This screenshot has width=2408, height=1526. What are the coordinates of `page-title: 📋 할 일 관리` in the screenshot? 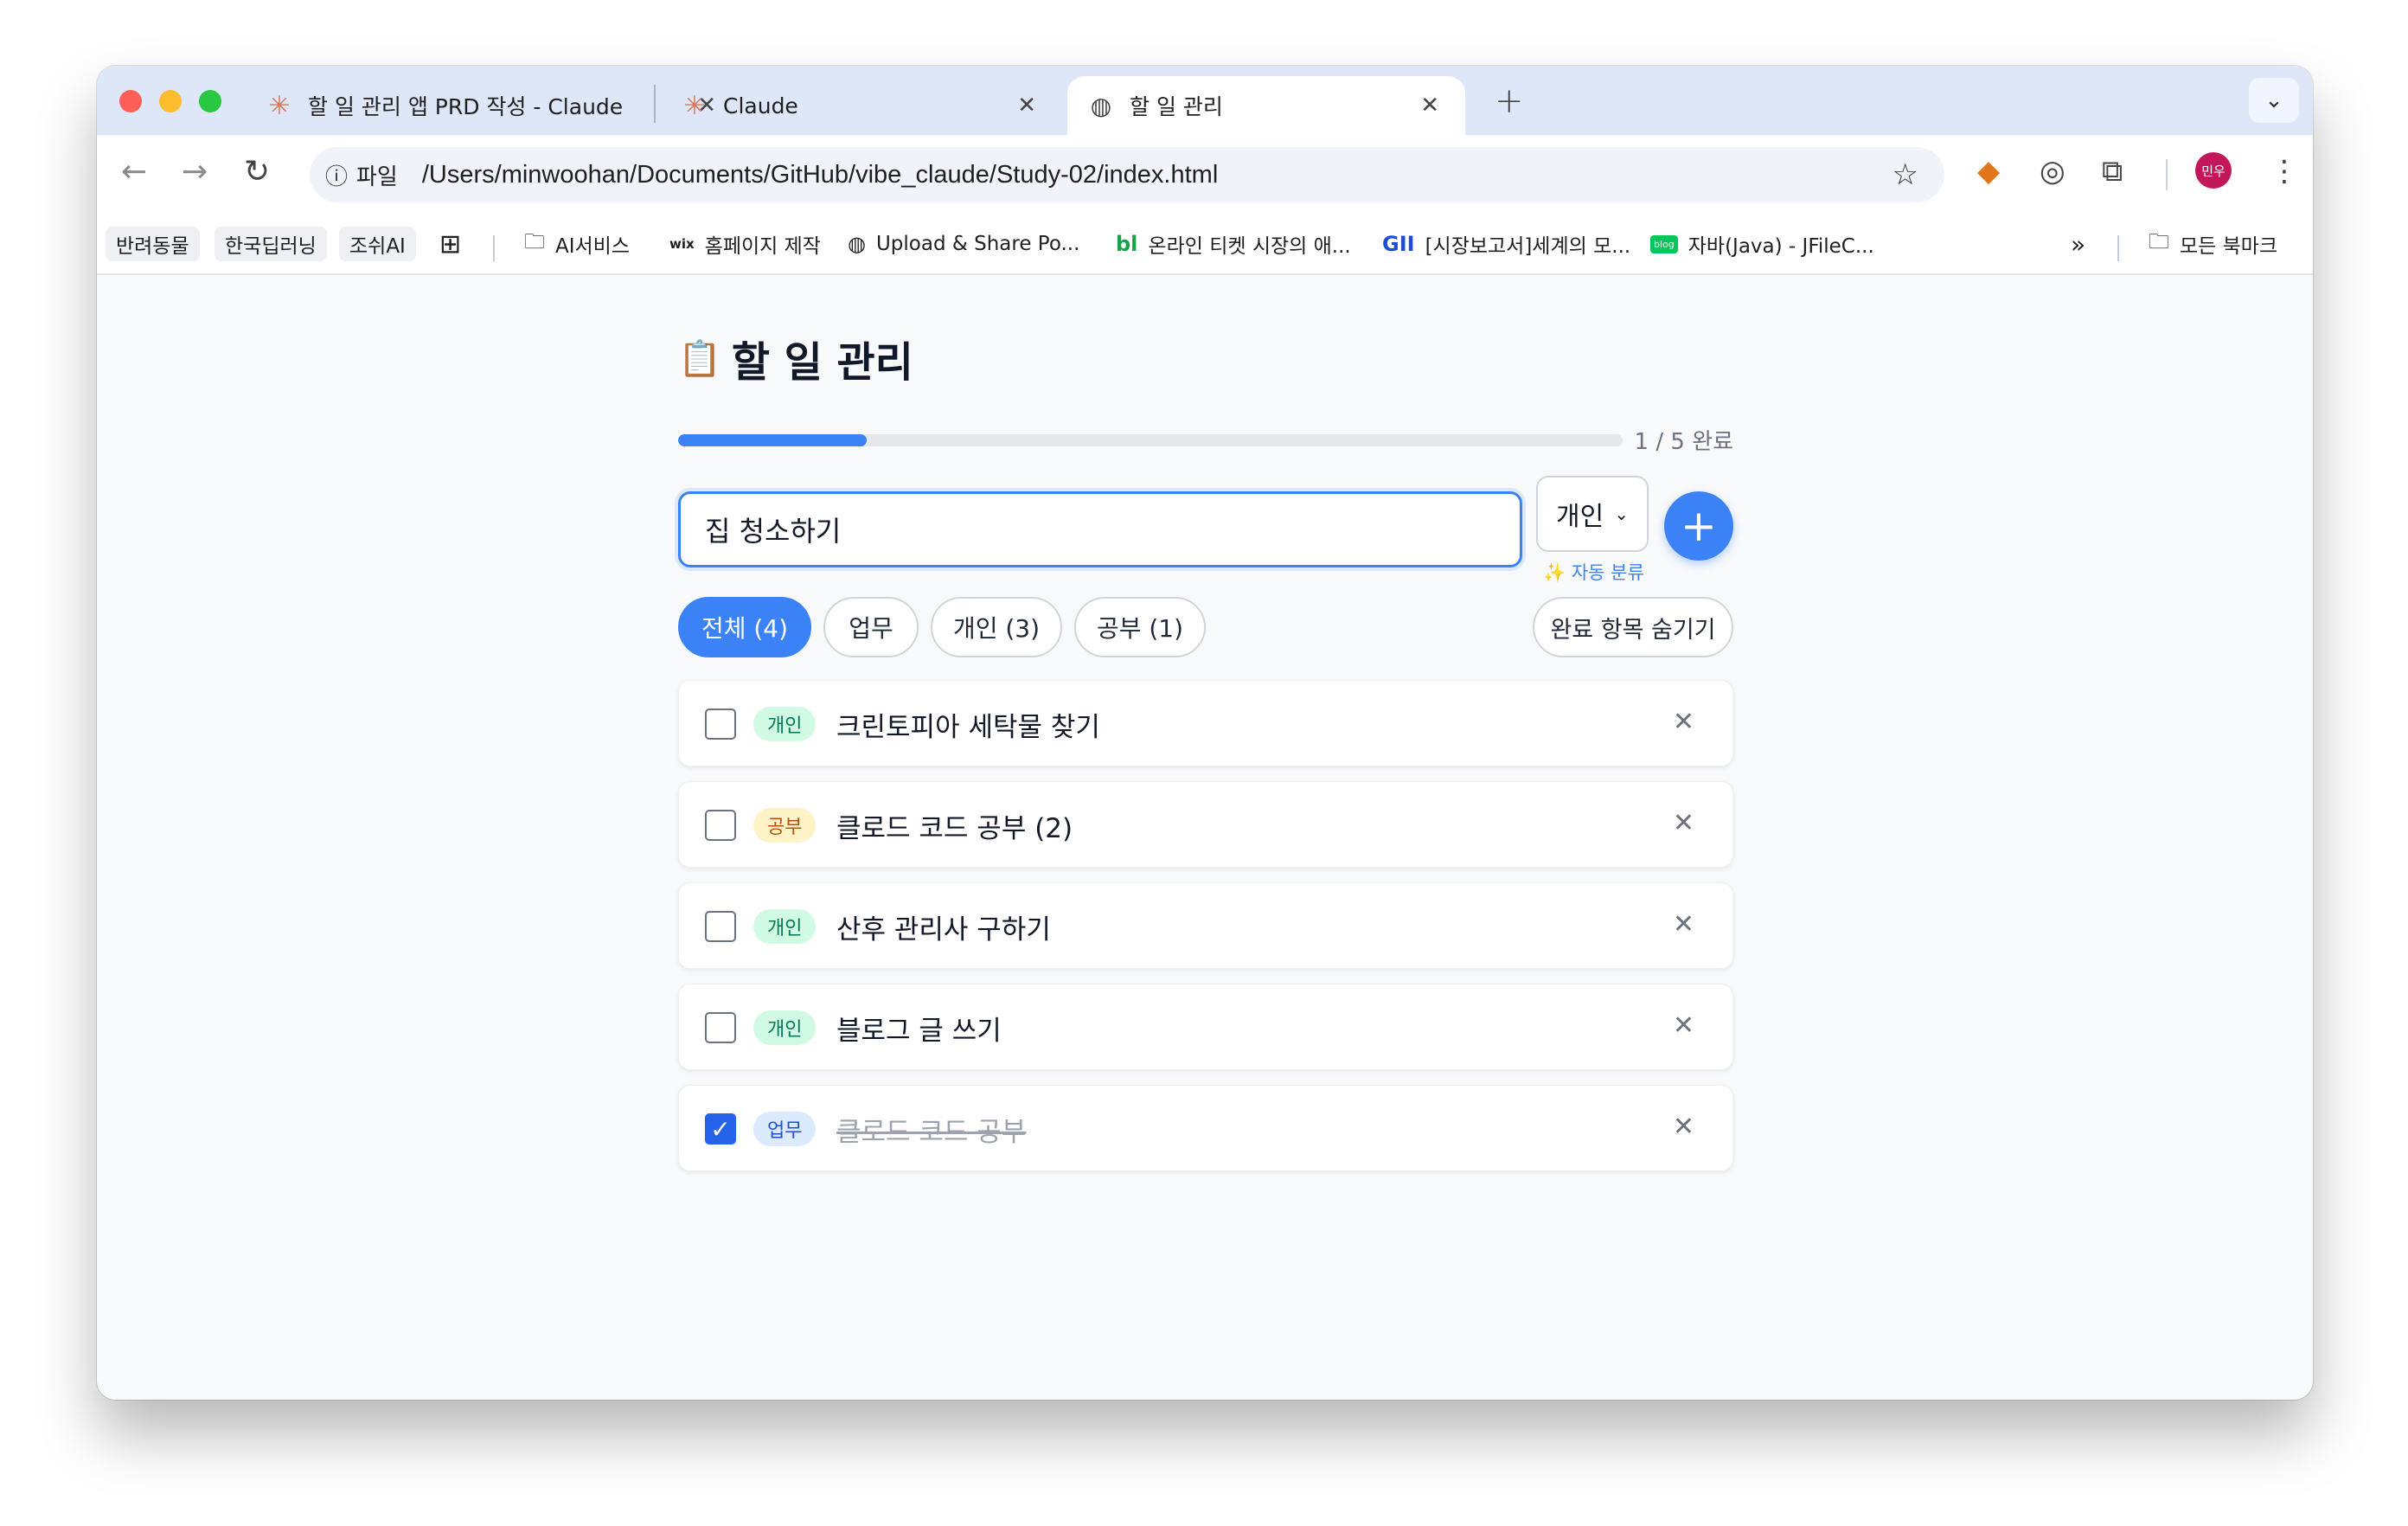 It's located at (1205, 358).